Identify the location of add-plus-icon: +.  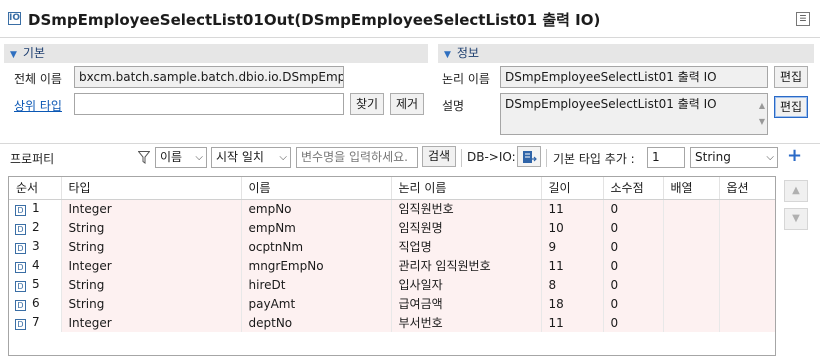
(794, 155).